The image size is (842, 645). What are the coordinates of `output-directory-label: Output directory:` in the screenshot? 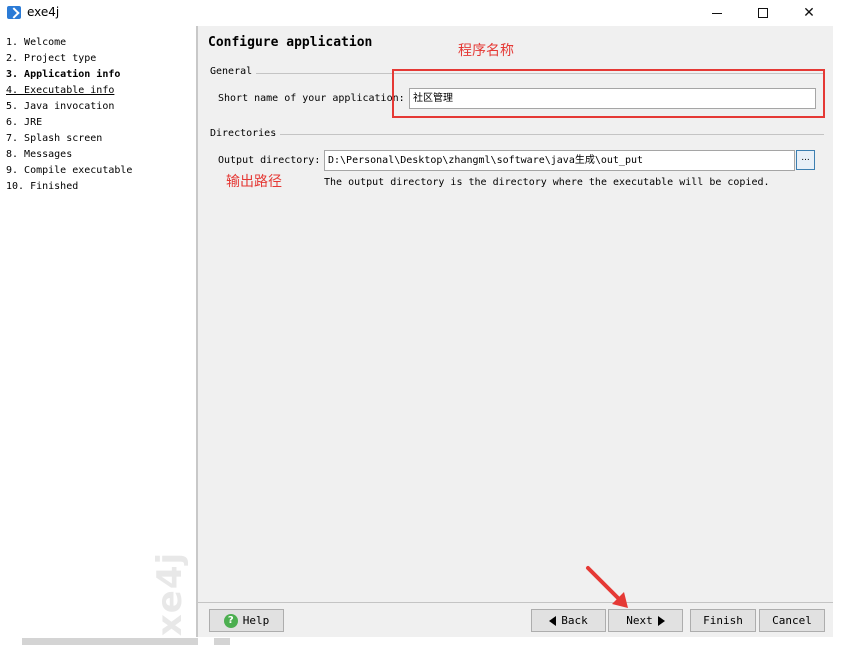 It's located at (269, 160).